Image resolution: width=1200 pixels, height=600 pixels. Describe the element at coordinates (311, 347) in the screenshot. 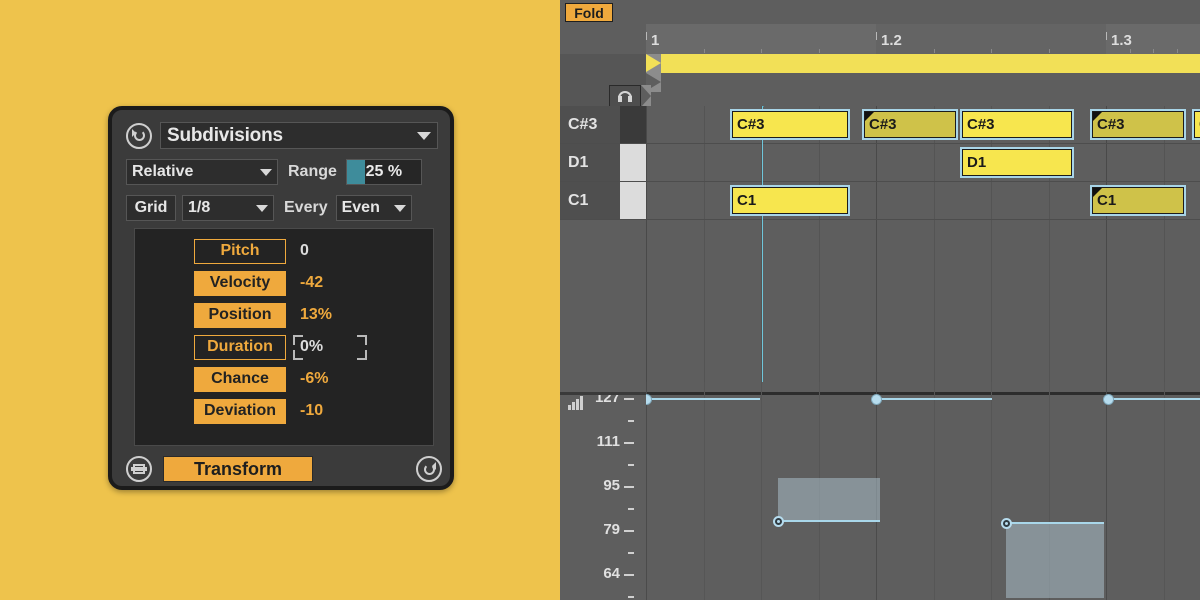

I see `parameter-value-duration: 0%` at that location.